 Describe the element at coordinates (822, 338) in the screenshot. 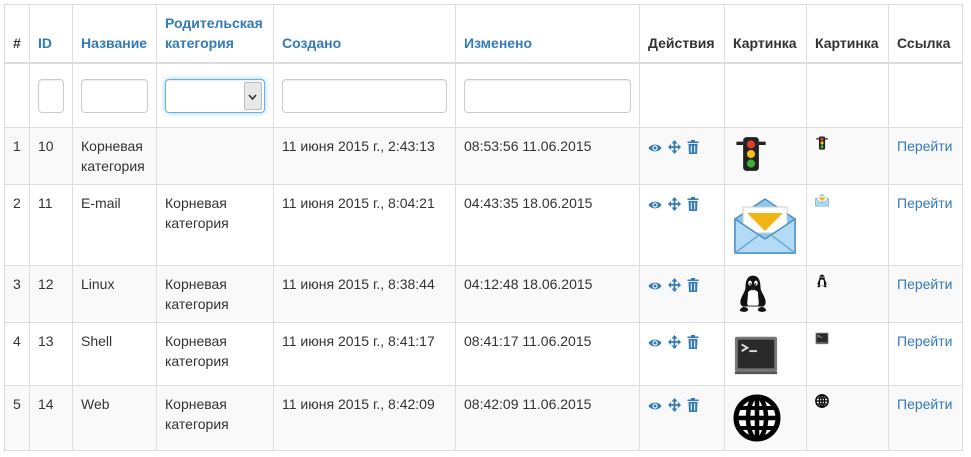

I see `terminal-icon-small` at that location.